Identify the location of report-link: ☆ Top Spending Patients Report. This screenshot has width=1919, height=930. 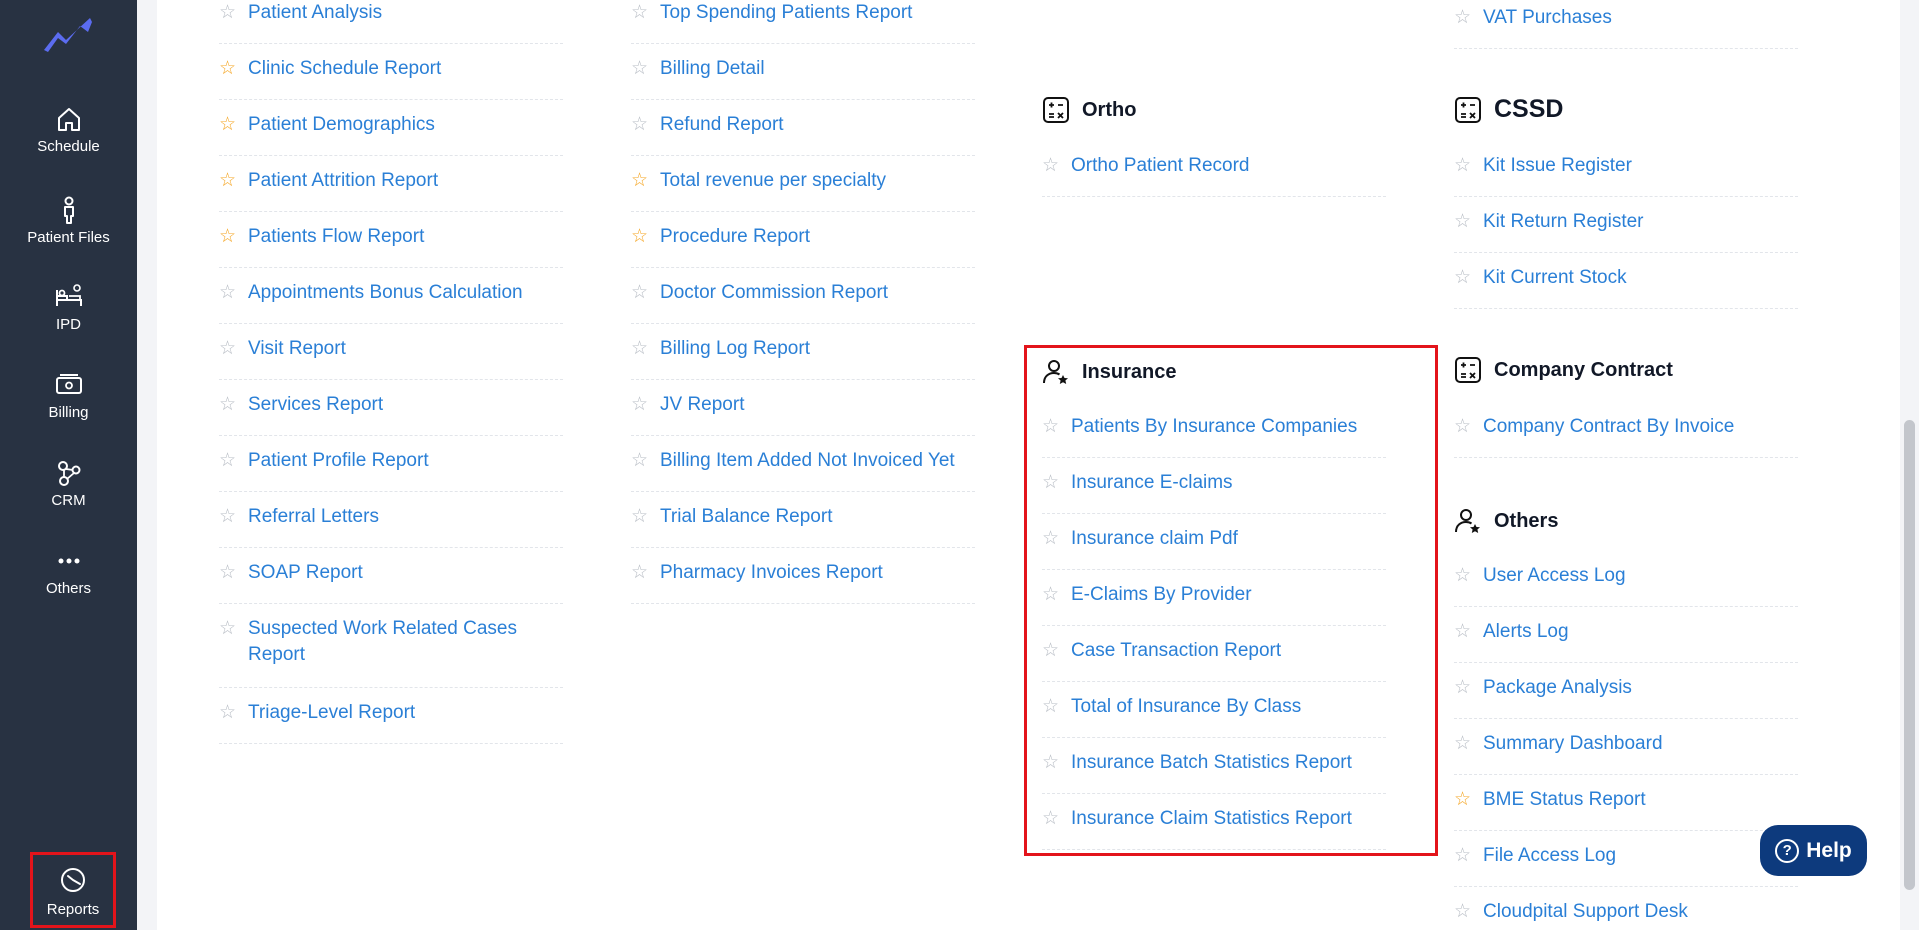
(803, 22).